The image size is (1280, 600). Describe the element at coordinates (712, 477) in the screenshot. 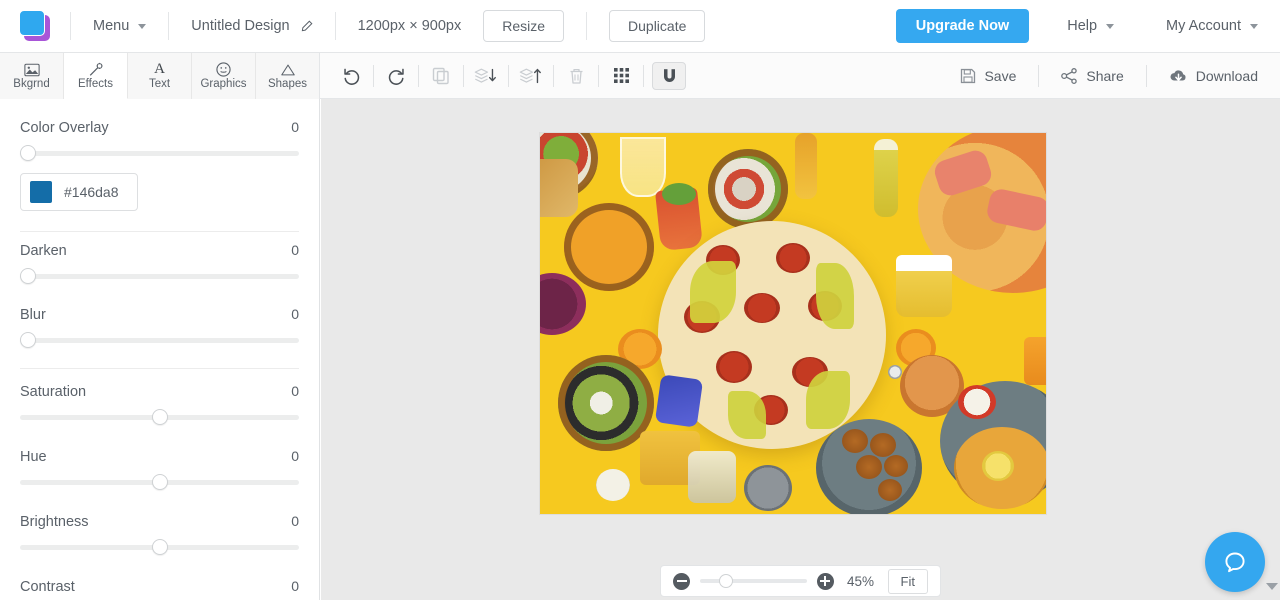

I see `food-bottle-bottom` at that location.